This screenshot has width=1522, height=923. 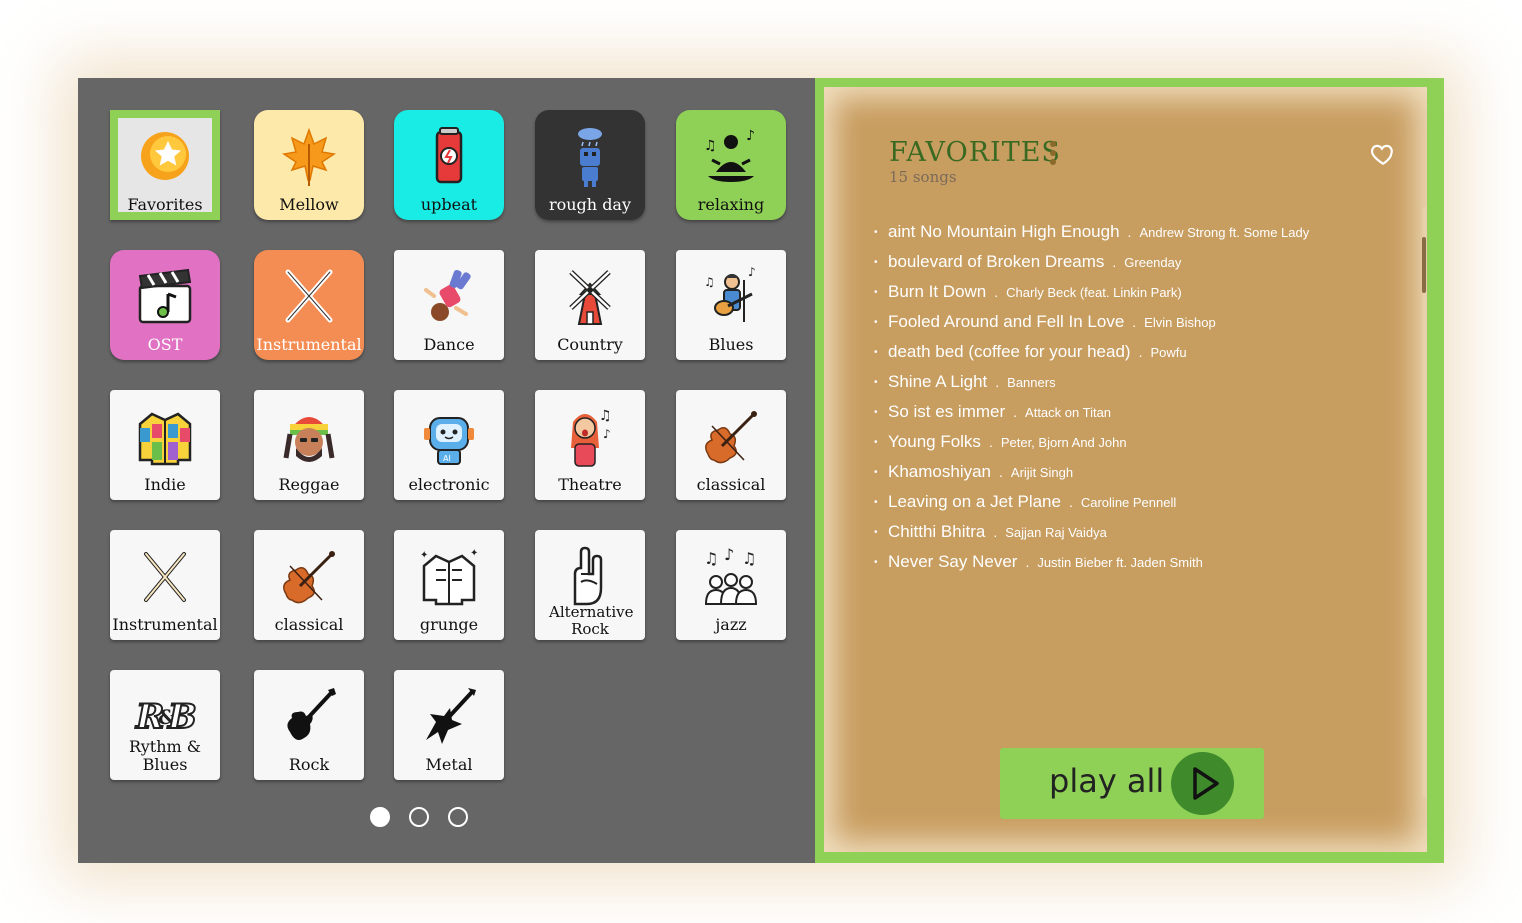 What do you see at coordinates (590, 484) in the screenshot?
I see `category-label: Theatre` at bounding box center [590, 484].